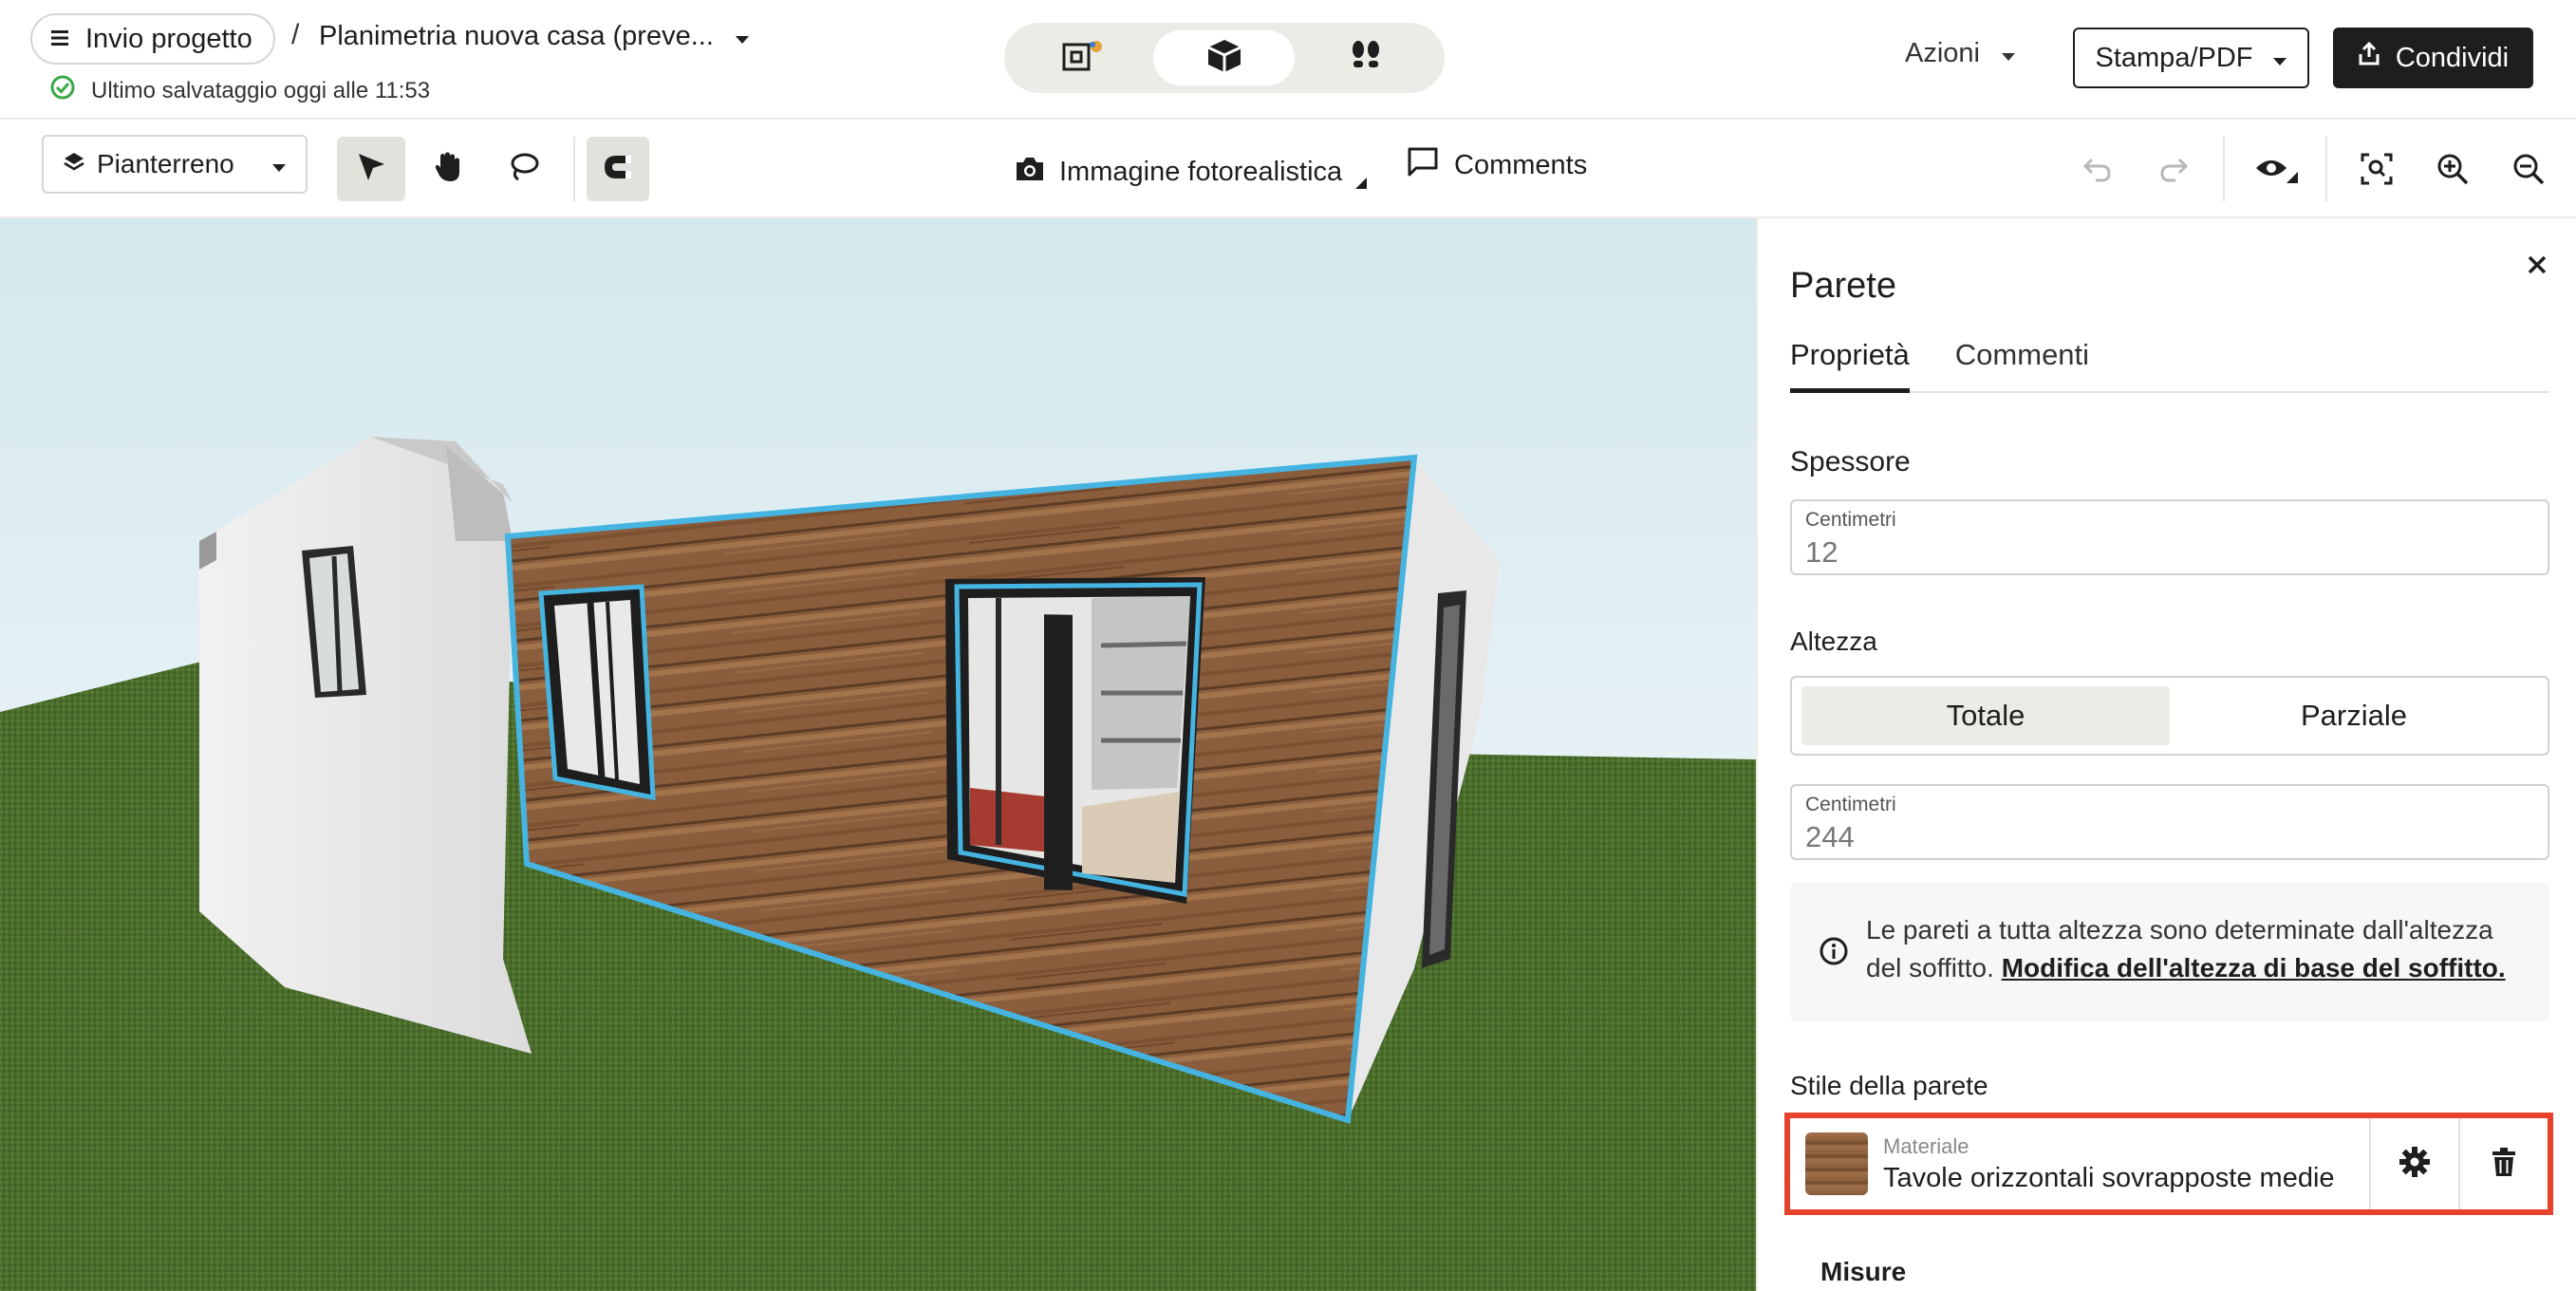  What do you see at coordinates (74, 164) in the screenshot?
I see `layers-icon` at bounding box center [74, 164].